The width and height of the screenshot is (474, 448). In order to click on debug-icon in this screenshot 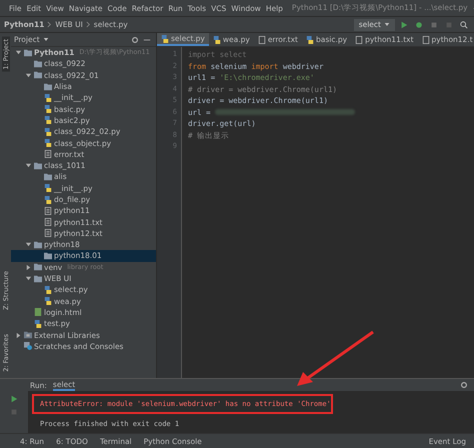, I will do `click(419, 24)`.